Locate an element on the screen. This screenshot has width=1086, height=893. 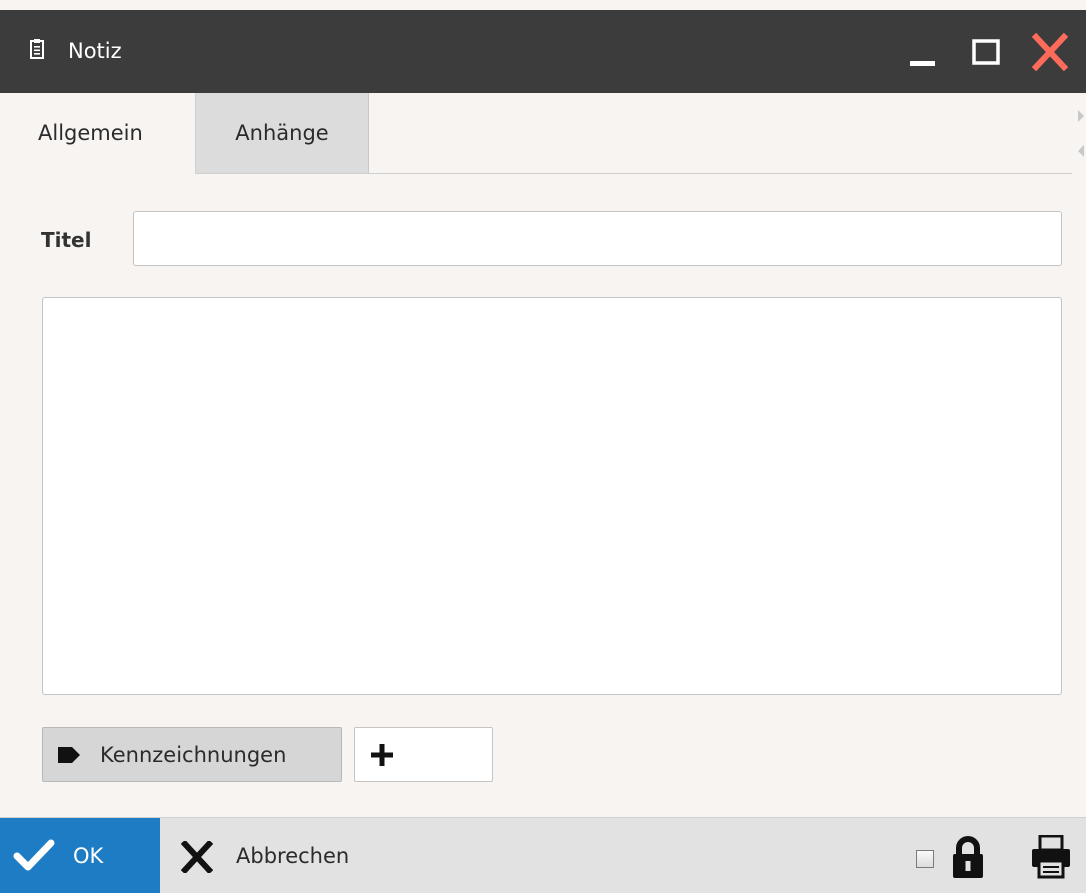
tab-allgemein: Allgemein is located at coordinates (98, 133).